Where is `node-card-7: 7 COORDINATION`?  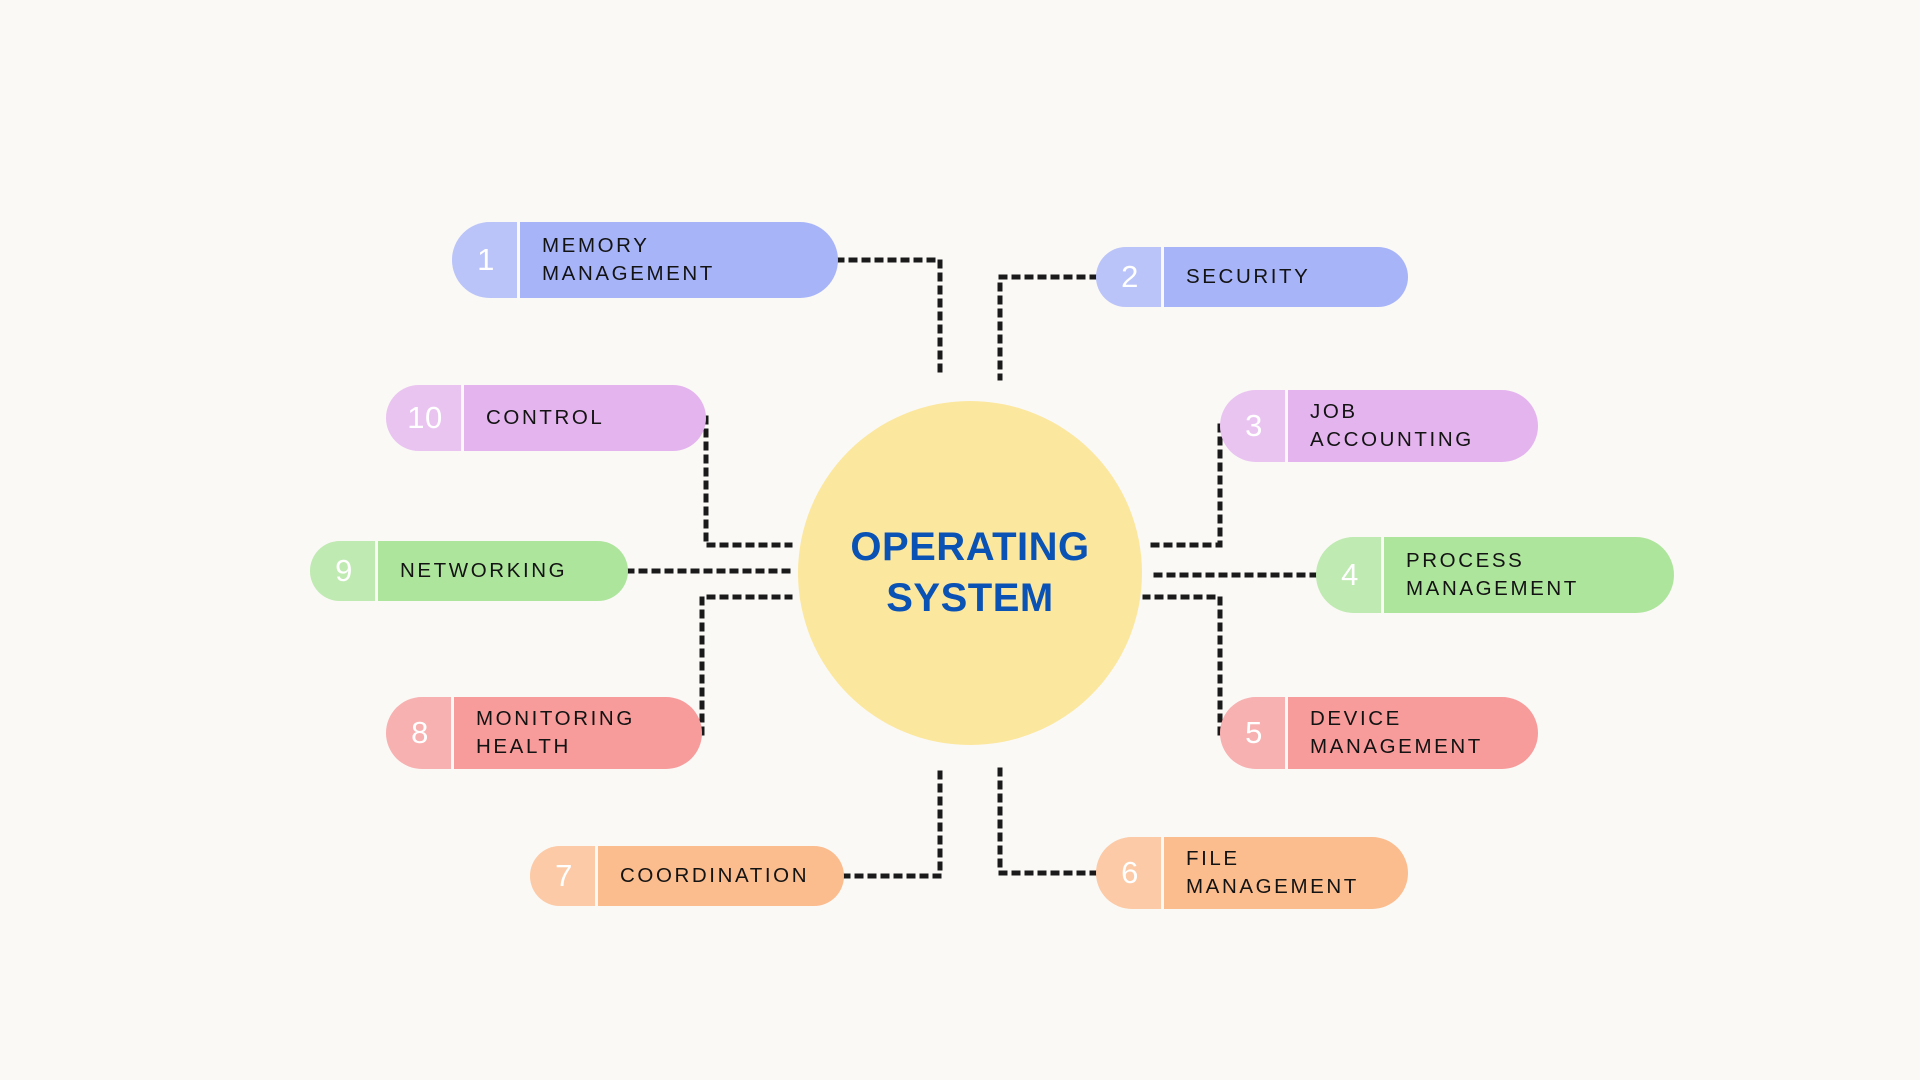
node-card-7: 7 COORDINATION is located at coordinates (687, 876).